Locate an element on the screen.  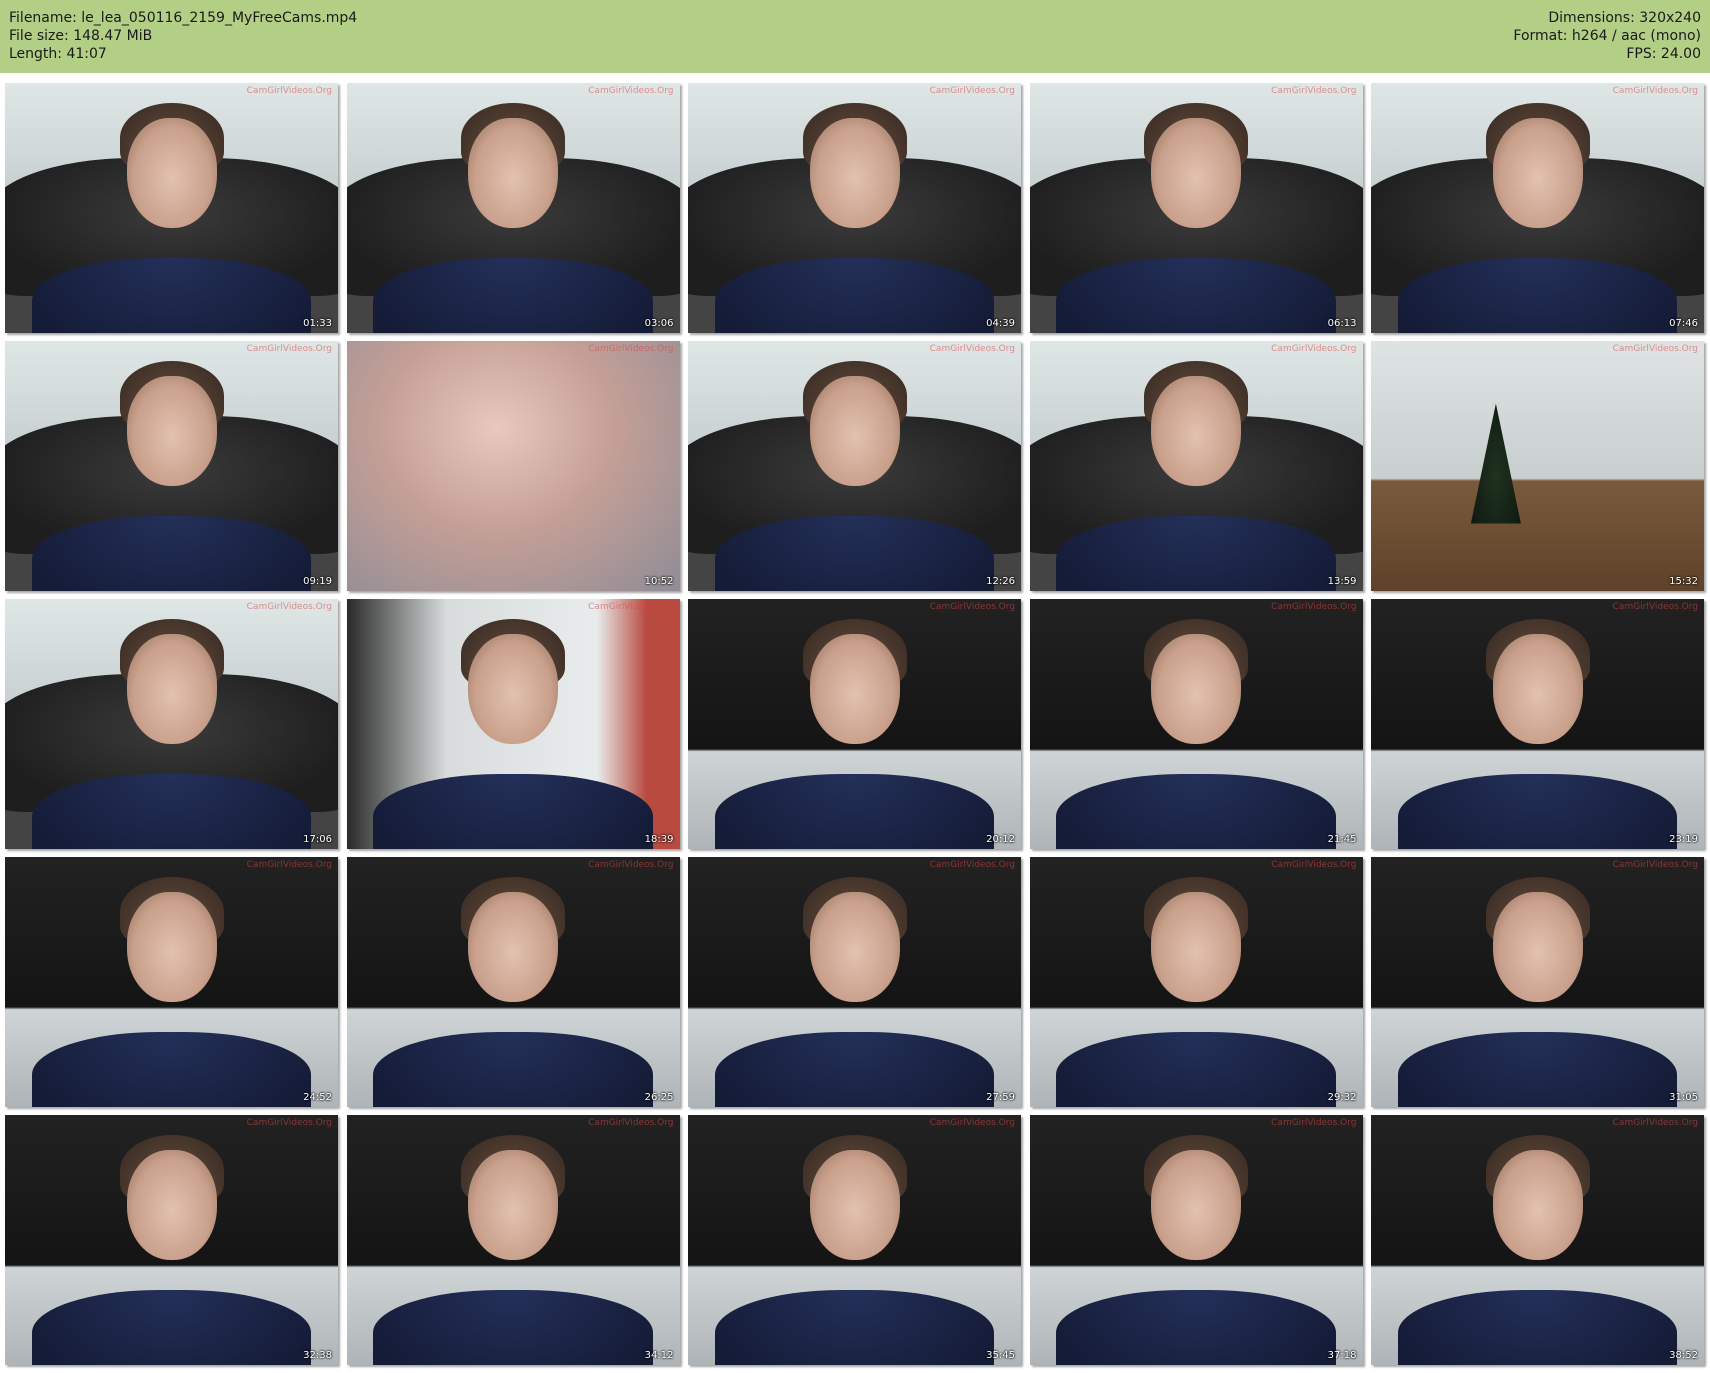
thumbnail-timestamp: 32:38 is located at coordinates (317, 1355).